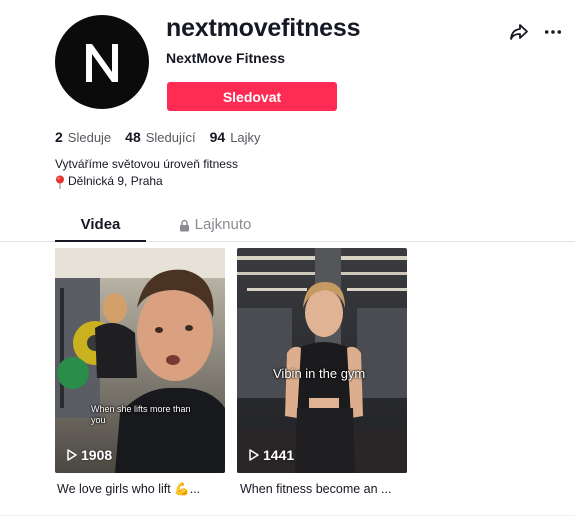  Describe the element at coordinates (141, 414) in the screenshot. I see `video-overlay-text: When she lifts more than you` at that location.